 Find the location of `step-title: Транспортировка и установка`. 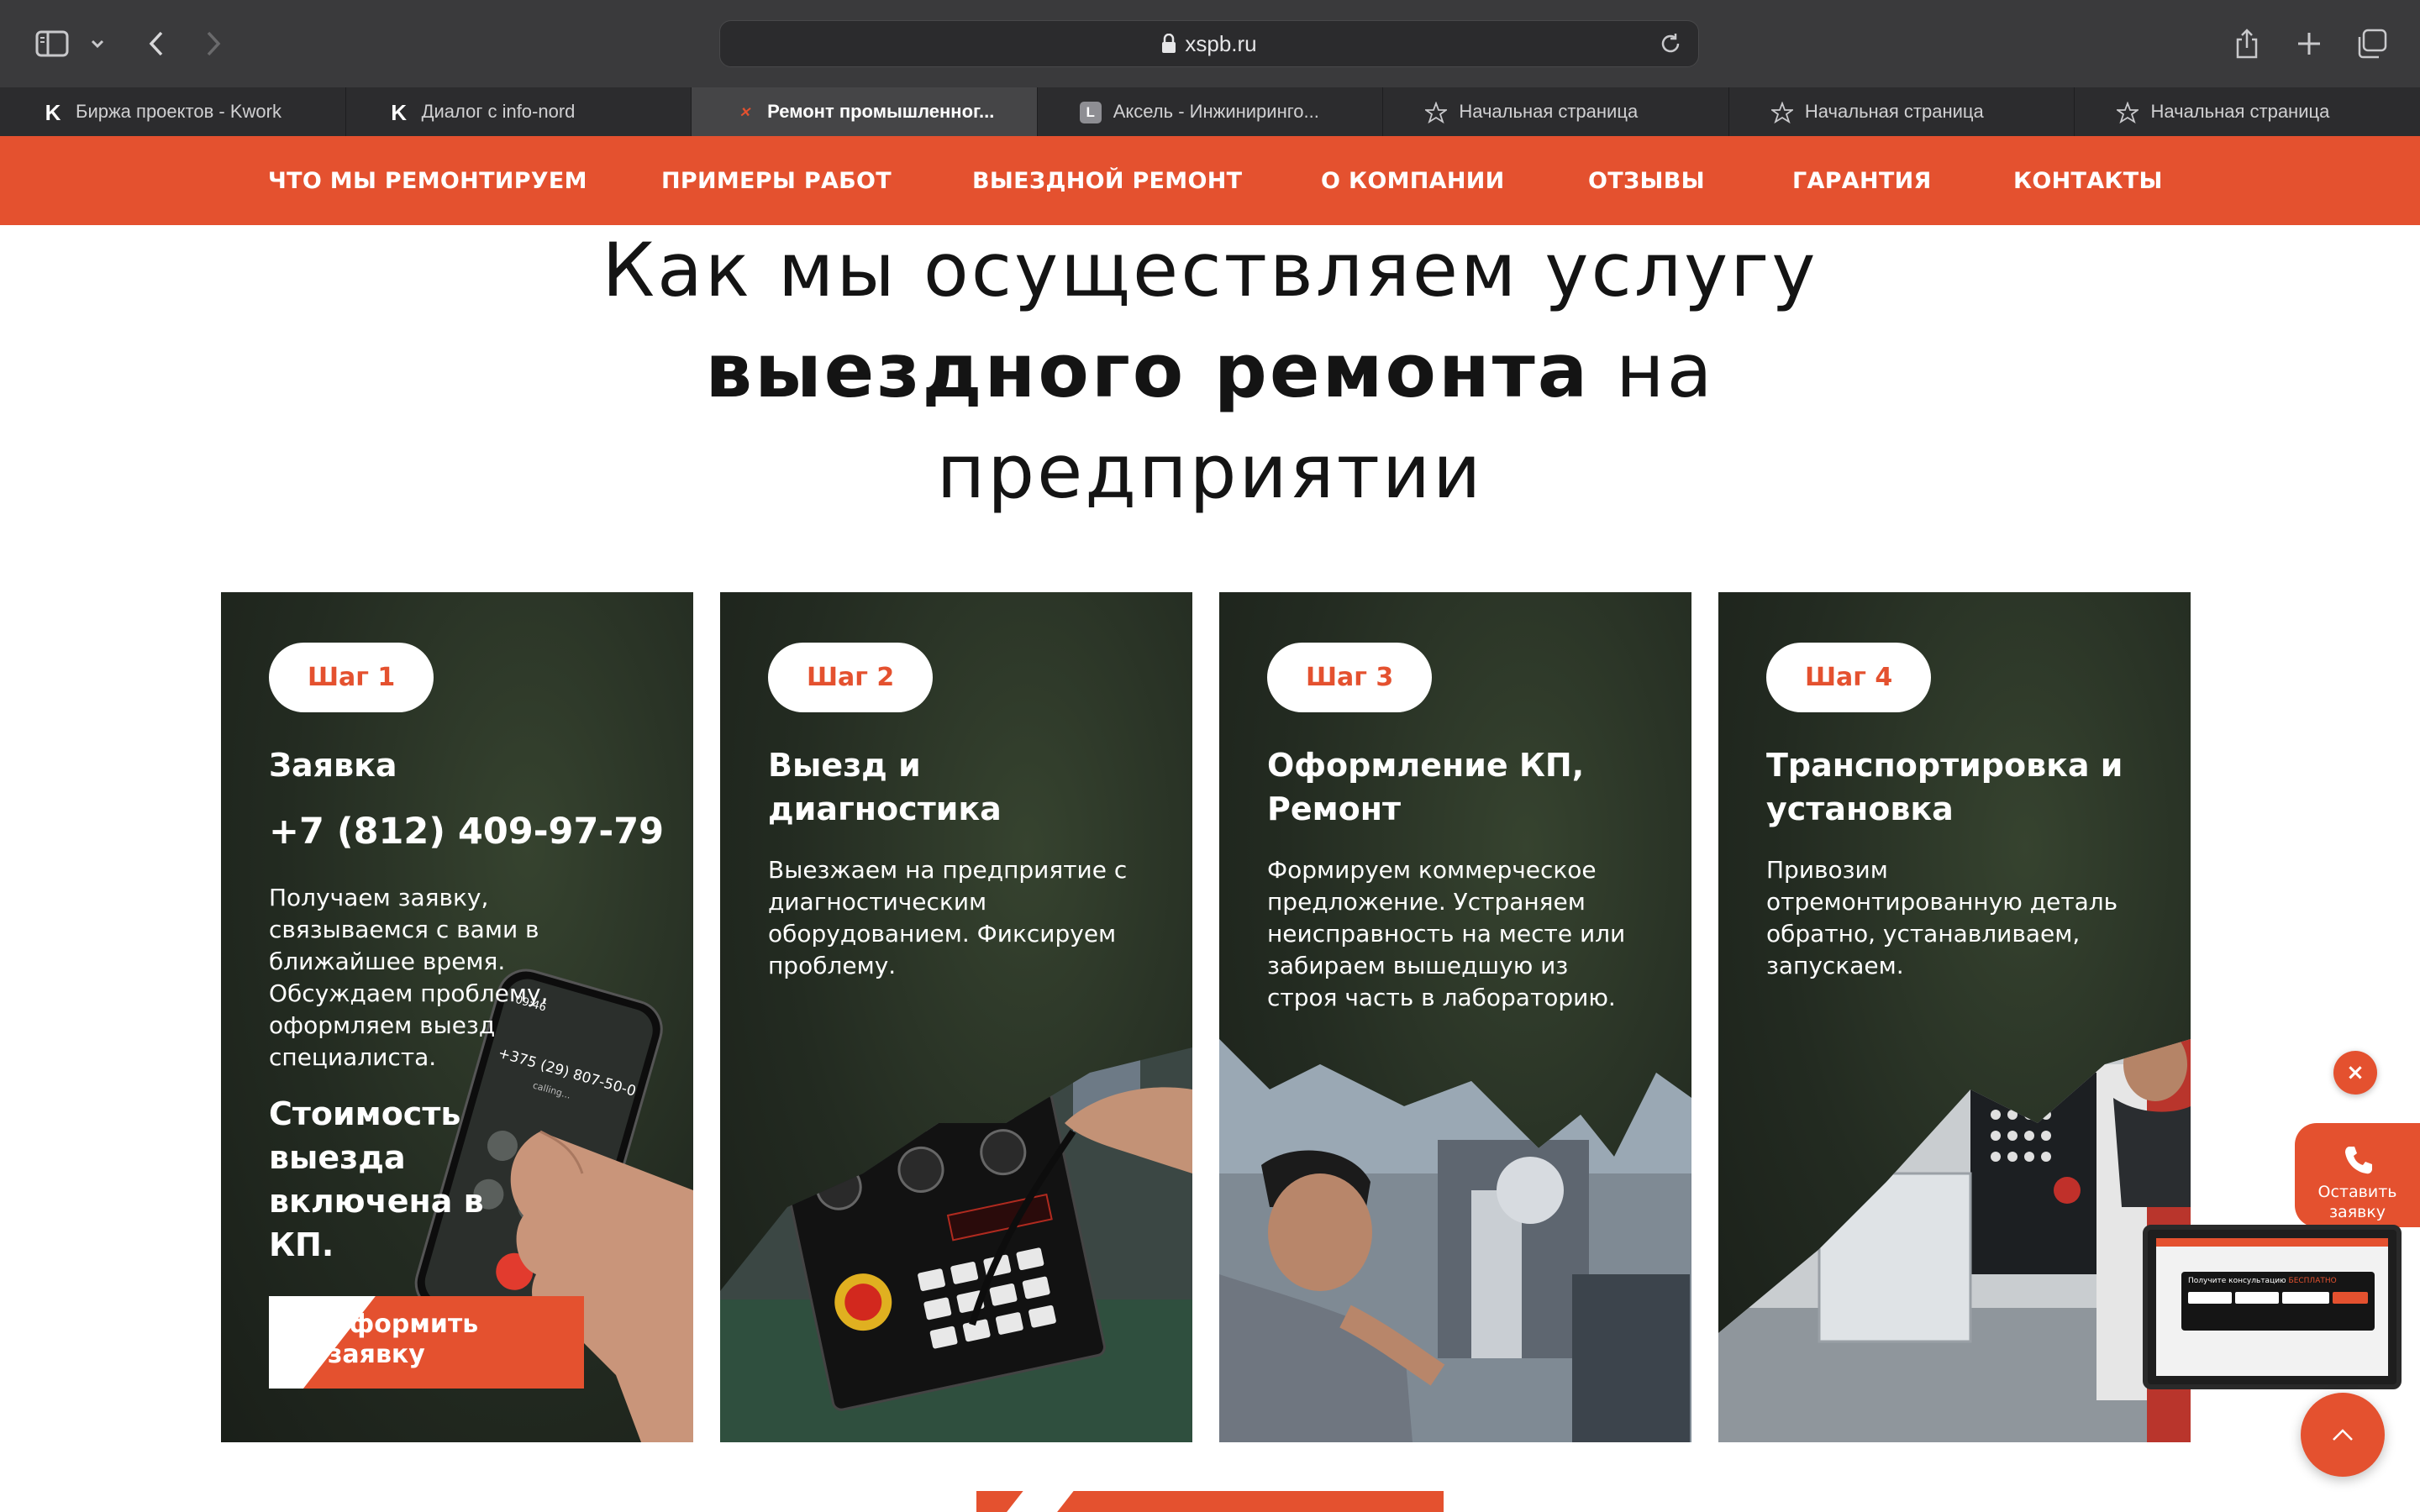

step-title: Транспортировка и установка is located at coordinates (1944, 787).